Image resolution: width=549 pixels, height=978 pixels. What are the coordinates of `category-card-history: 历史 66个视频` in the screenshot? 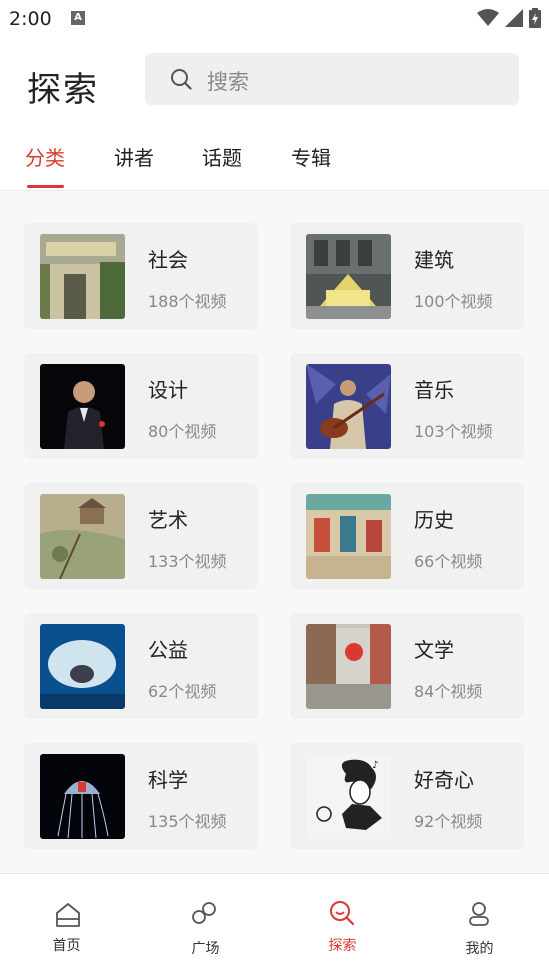 It's located at (407, 536).